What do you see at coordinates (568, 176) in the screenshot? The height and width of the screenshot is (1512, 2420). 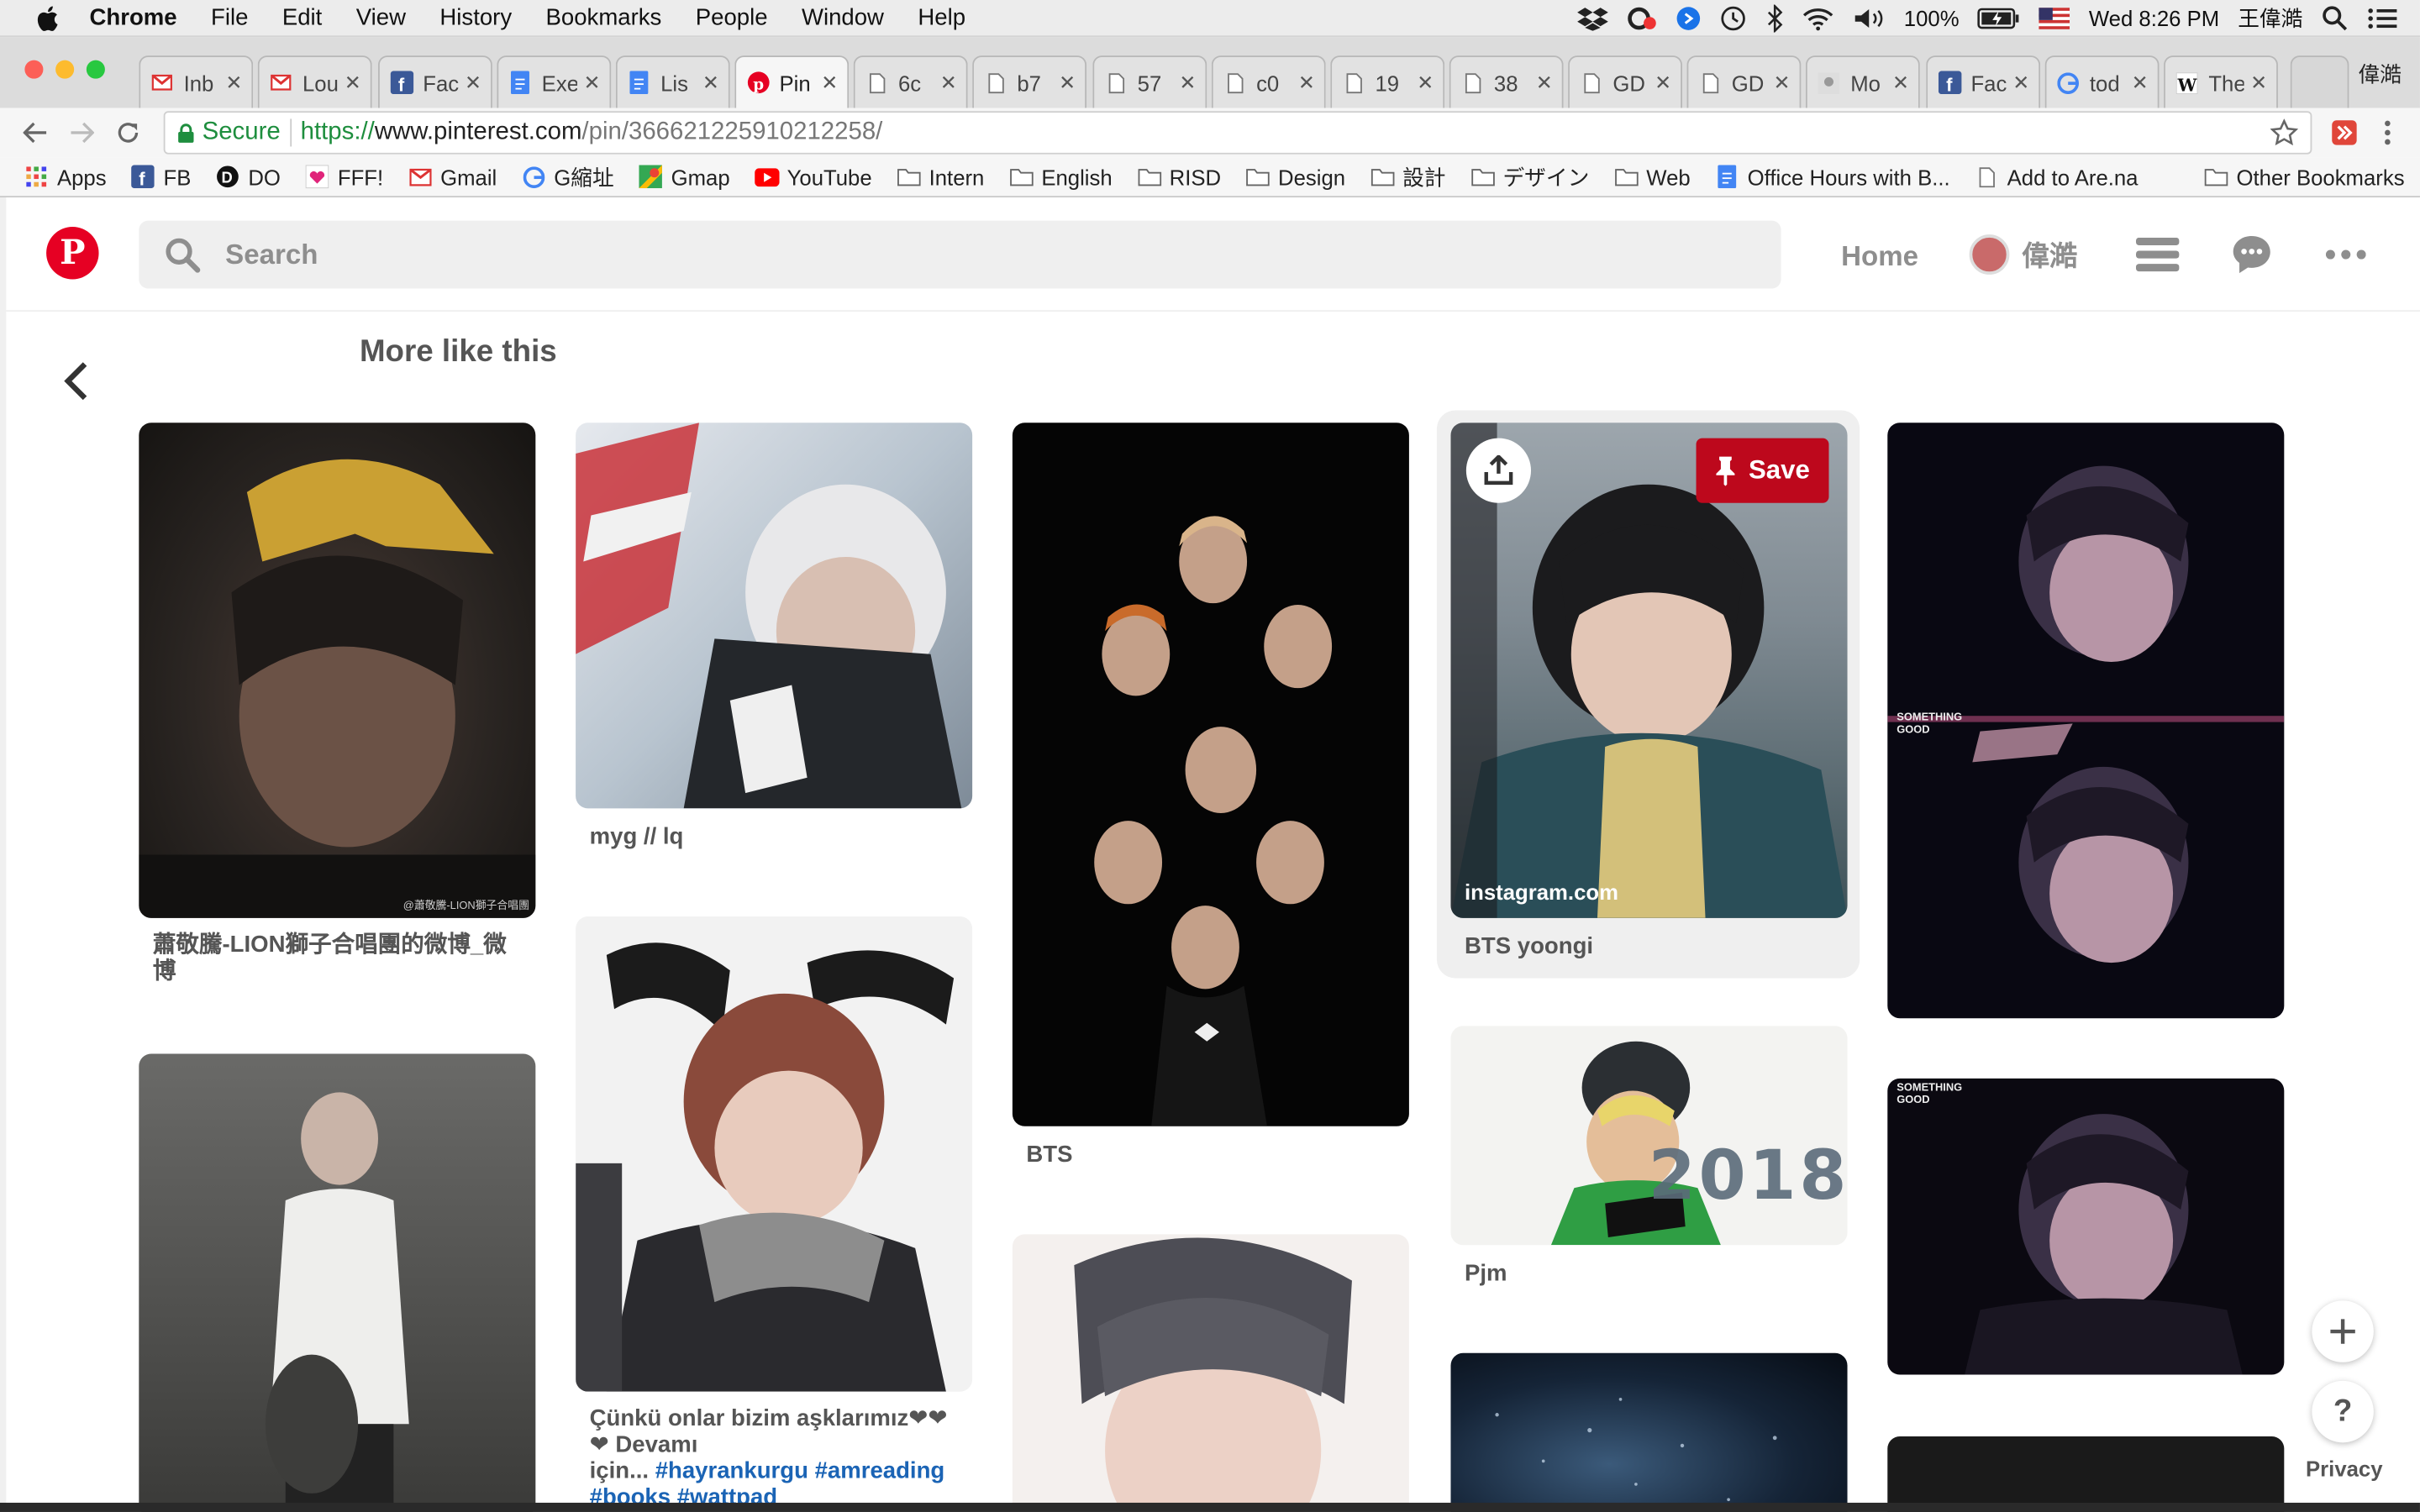 I see `bookmark-item: G縮址` at bounding box center [568, 176].